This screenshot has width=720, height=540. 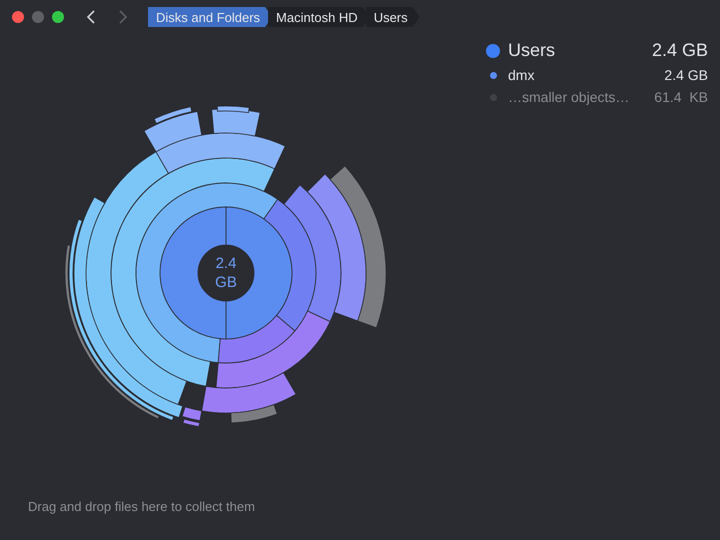 I want to click on folder-size: 2.4 GB, so click(x=680, y=50).